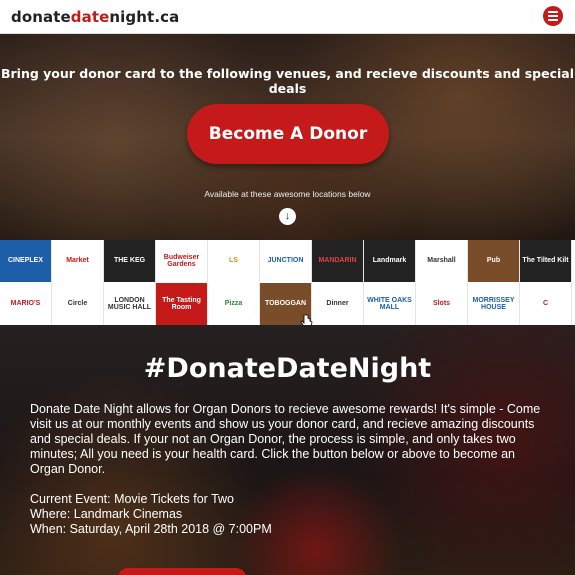  What do you see at coordinates (26, 304) in the screenshot?
I see `venue-logo-marios: MARIO'S` at bounding box center [26, 304].